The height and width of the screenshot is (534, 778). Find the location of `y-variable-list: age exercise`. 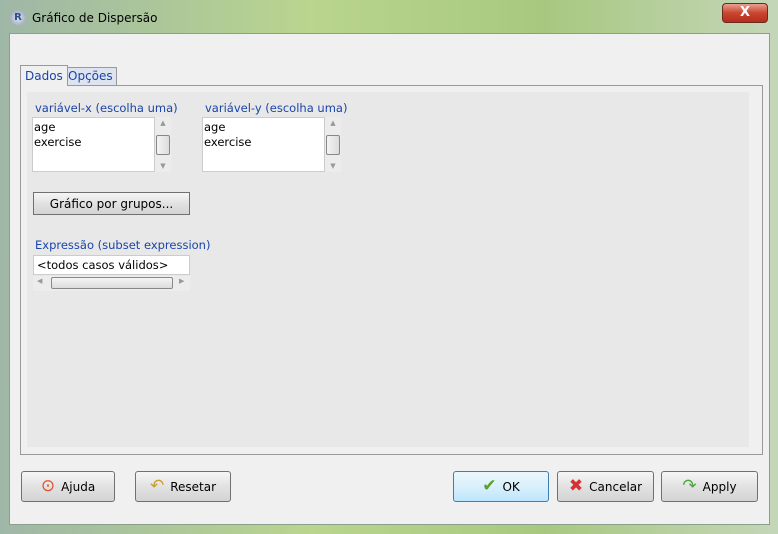

y-variable-list: age exercise is located at coordinates (263, 144).